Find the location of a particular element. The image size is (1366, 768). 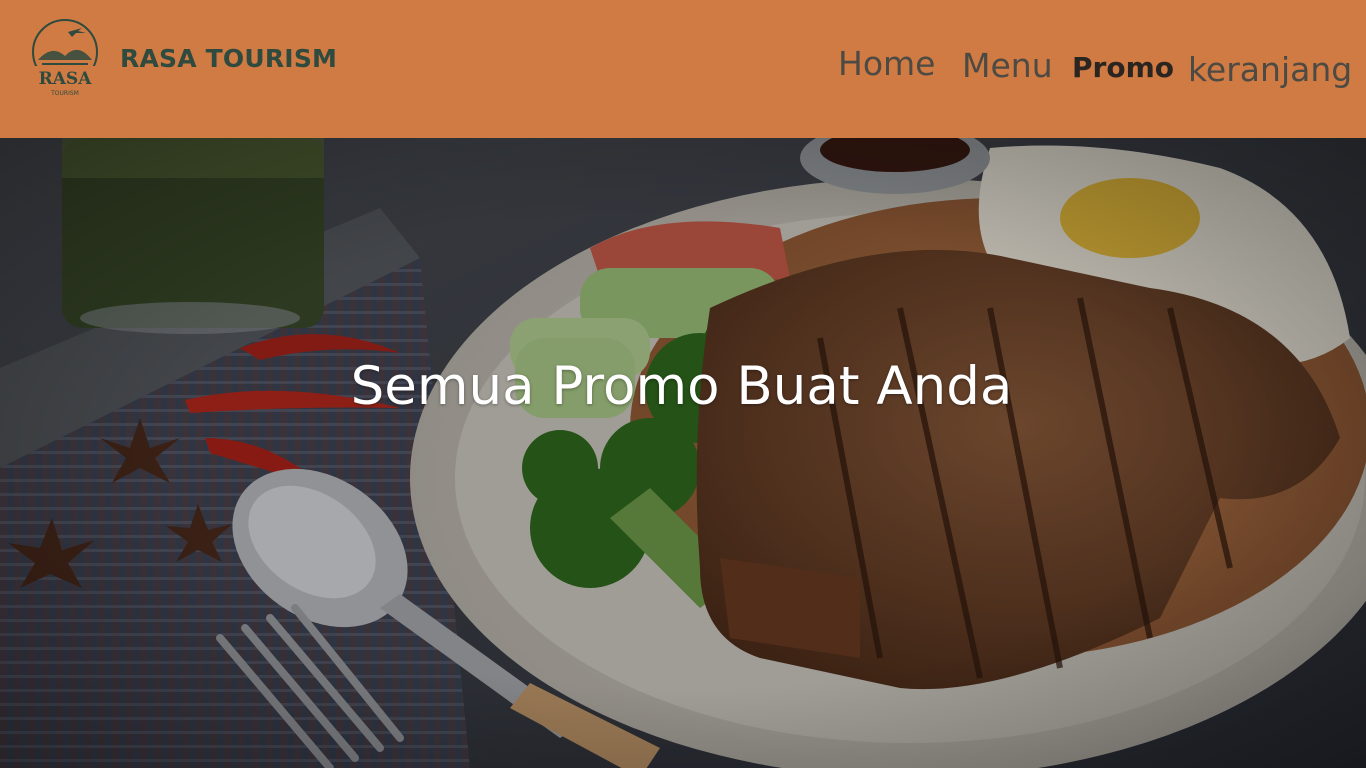

brand: RASA TOURISM RASA TOURISM is located at coordinates (179, 57).